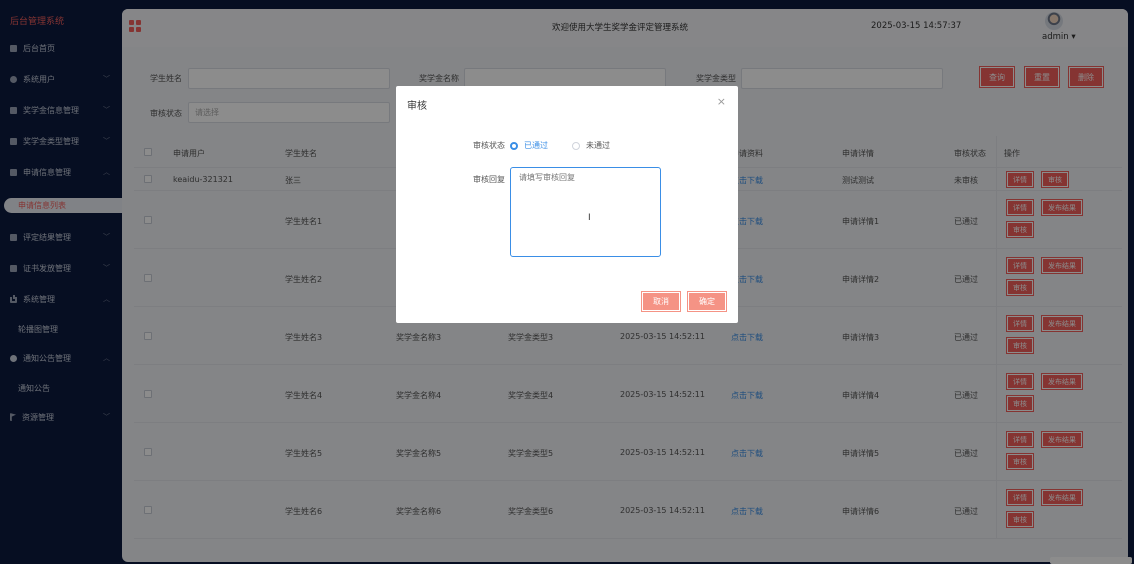 The image size is (1134, 564). I want to click on dialog-title: 审核, so click(417, 106).